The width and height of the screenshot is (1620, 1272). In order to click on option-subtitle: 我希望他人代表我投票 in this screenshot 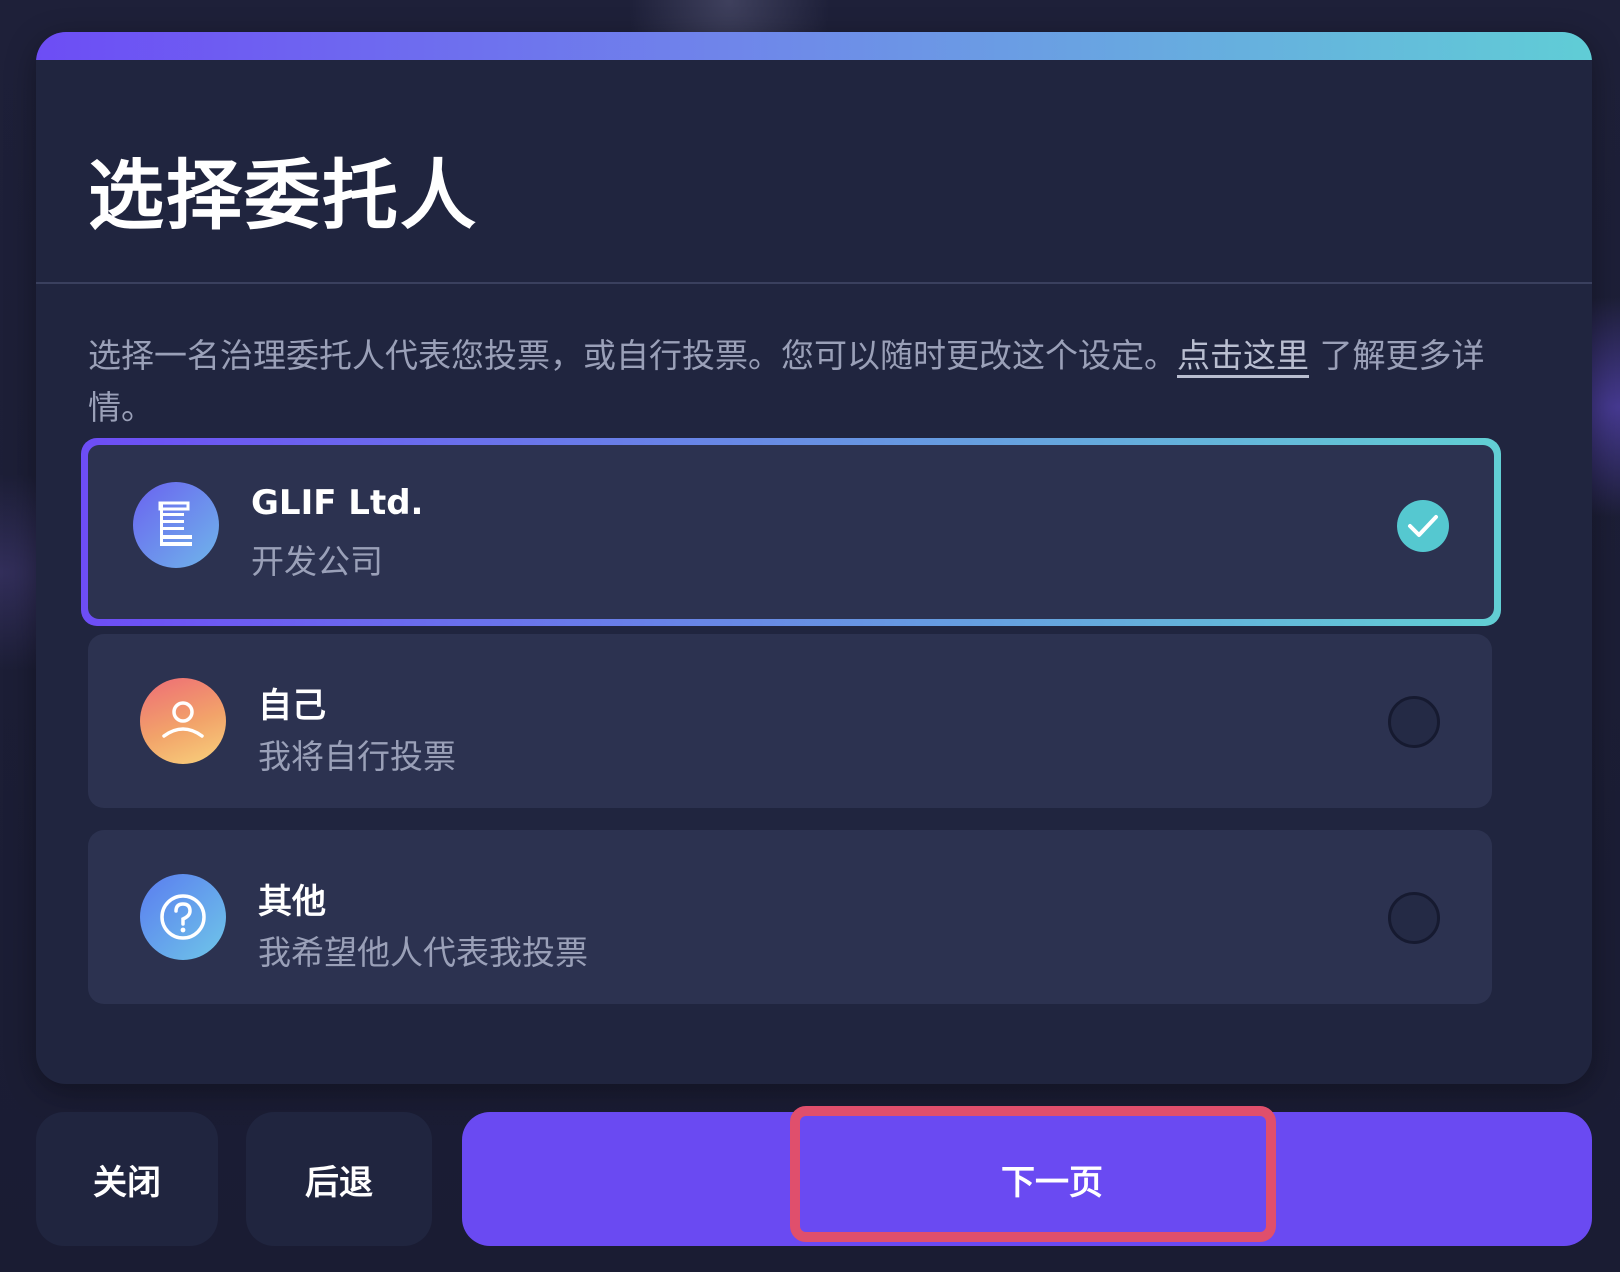, I will do `click(423, 952)`.